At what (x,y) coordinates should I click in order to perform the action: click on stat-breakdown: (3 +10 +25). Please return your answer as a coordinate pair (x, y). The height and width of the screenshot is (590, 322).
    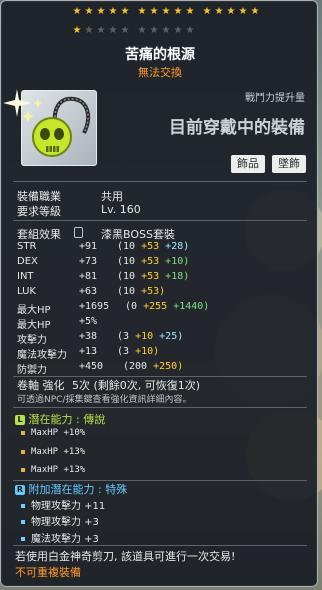
    Looking at the image, I should click on (150, 336).